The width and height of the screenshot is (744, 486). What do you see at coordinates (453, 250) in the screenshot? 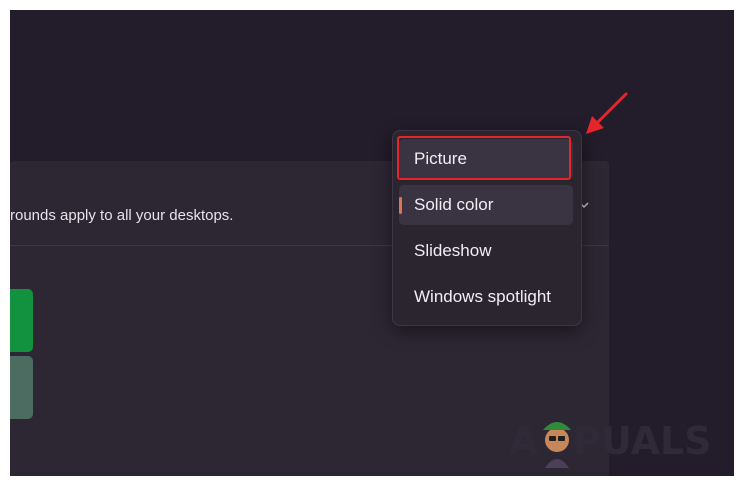
I see `menu-item-label: Slideshow` at bounding box center [453, 250].